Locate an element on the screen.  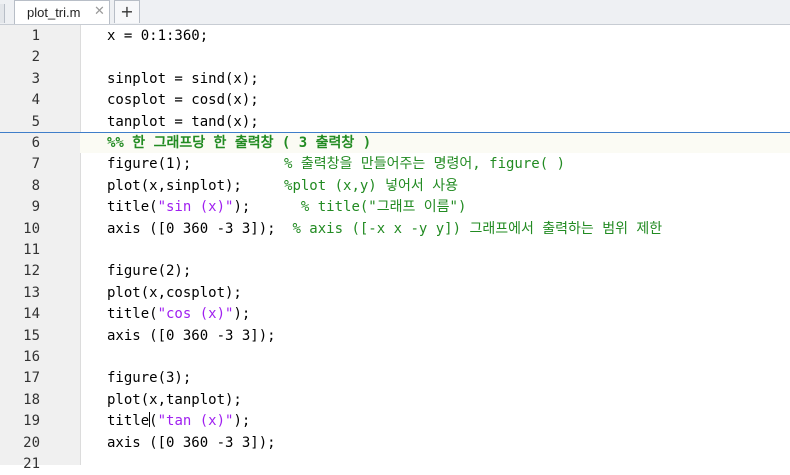
code-text: figure(1); % 출력창을 만들어주는 명령어, figure( ) is located at coordinates (336, 164).